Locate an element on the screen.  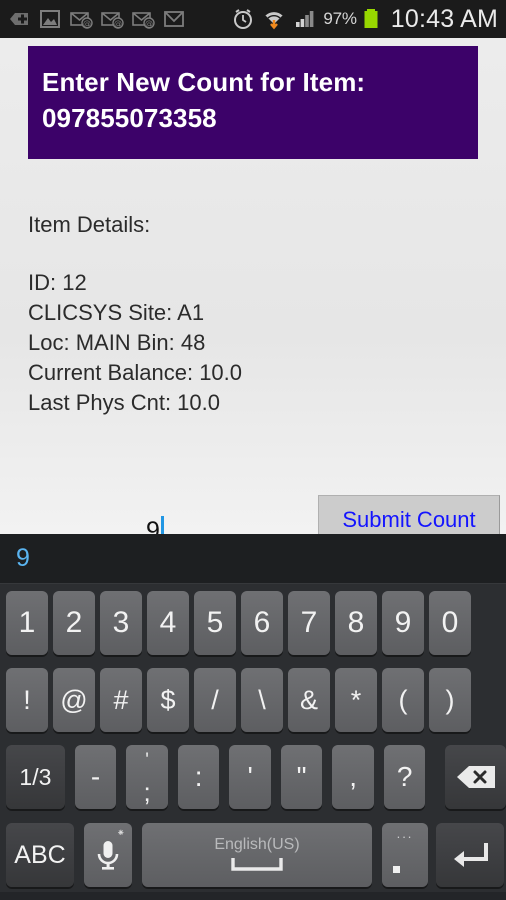
enter-return-icon is located at coordinates (471, 855).